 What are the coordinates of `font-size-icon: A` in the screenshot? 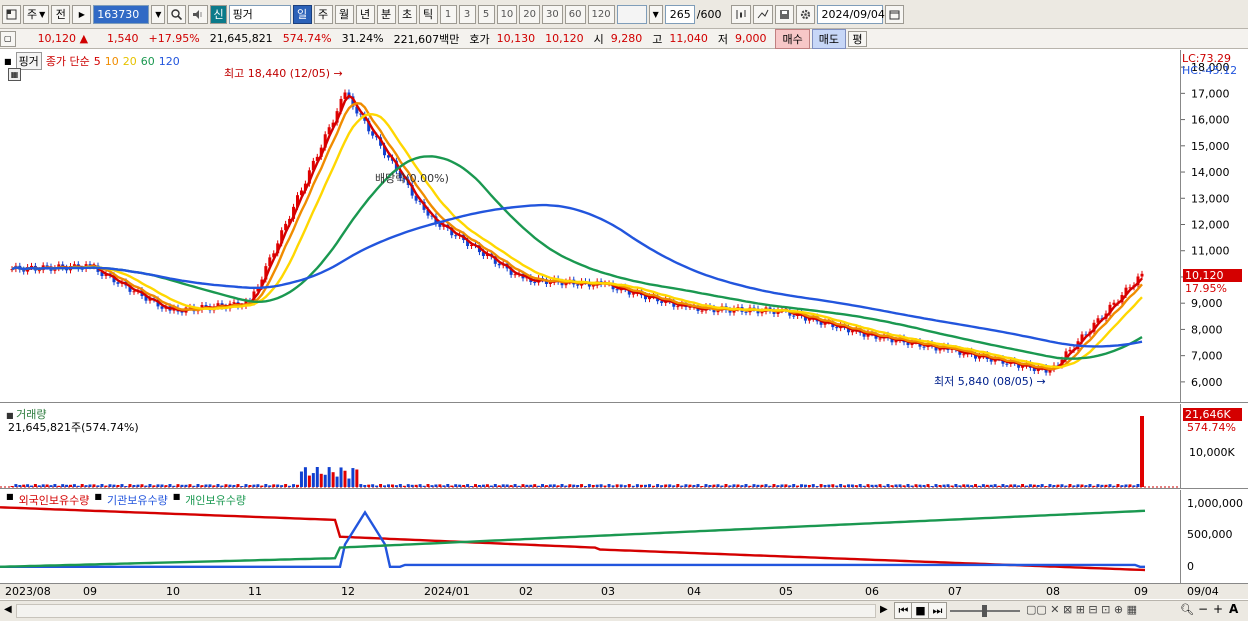 It's located at (1233, 609).